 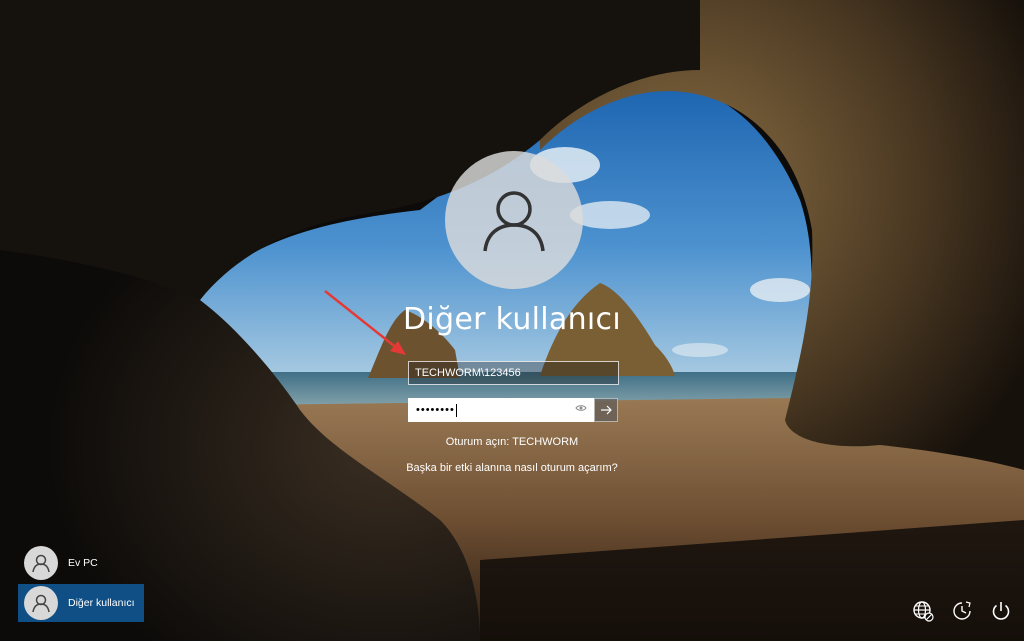 What do you see at coordinates (435, 410) in the screenshot?
I see `password-mask: ••••••••` at bounding box center [435, 410].